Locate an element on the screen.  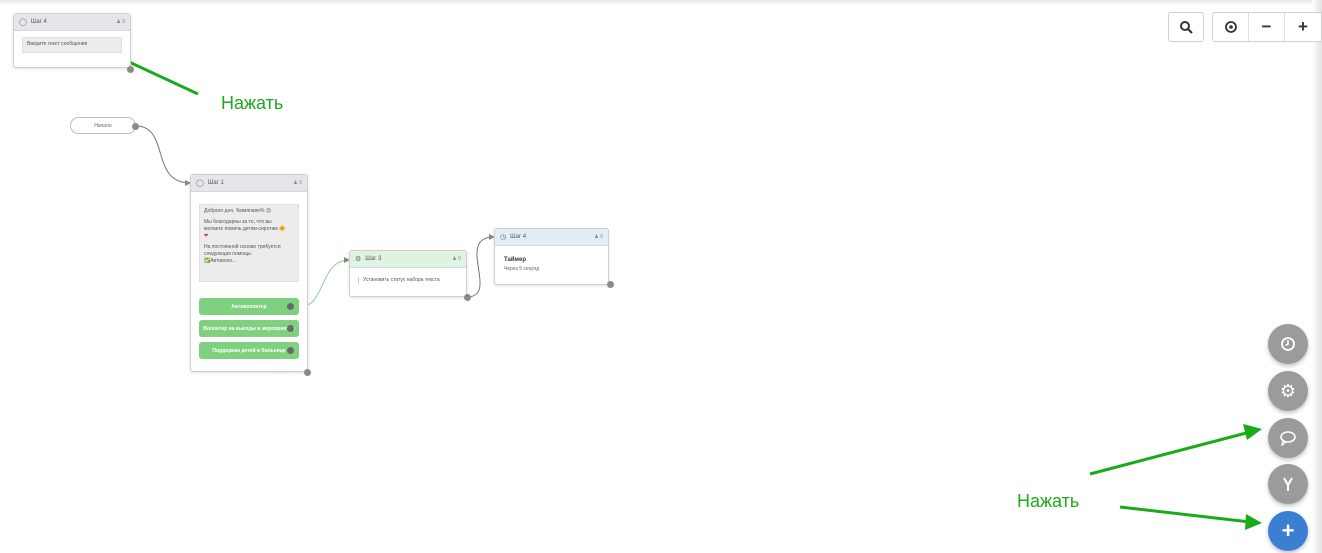
start-node-label: Начало is located at coordinates (103, 125).